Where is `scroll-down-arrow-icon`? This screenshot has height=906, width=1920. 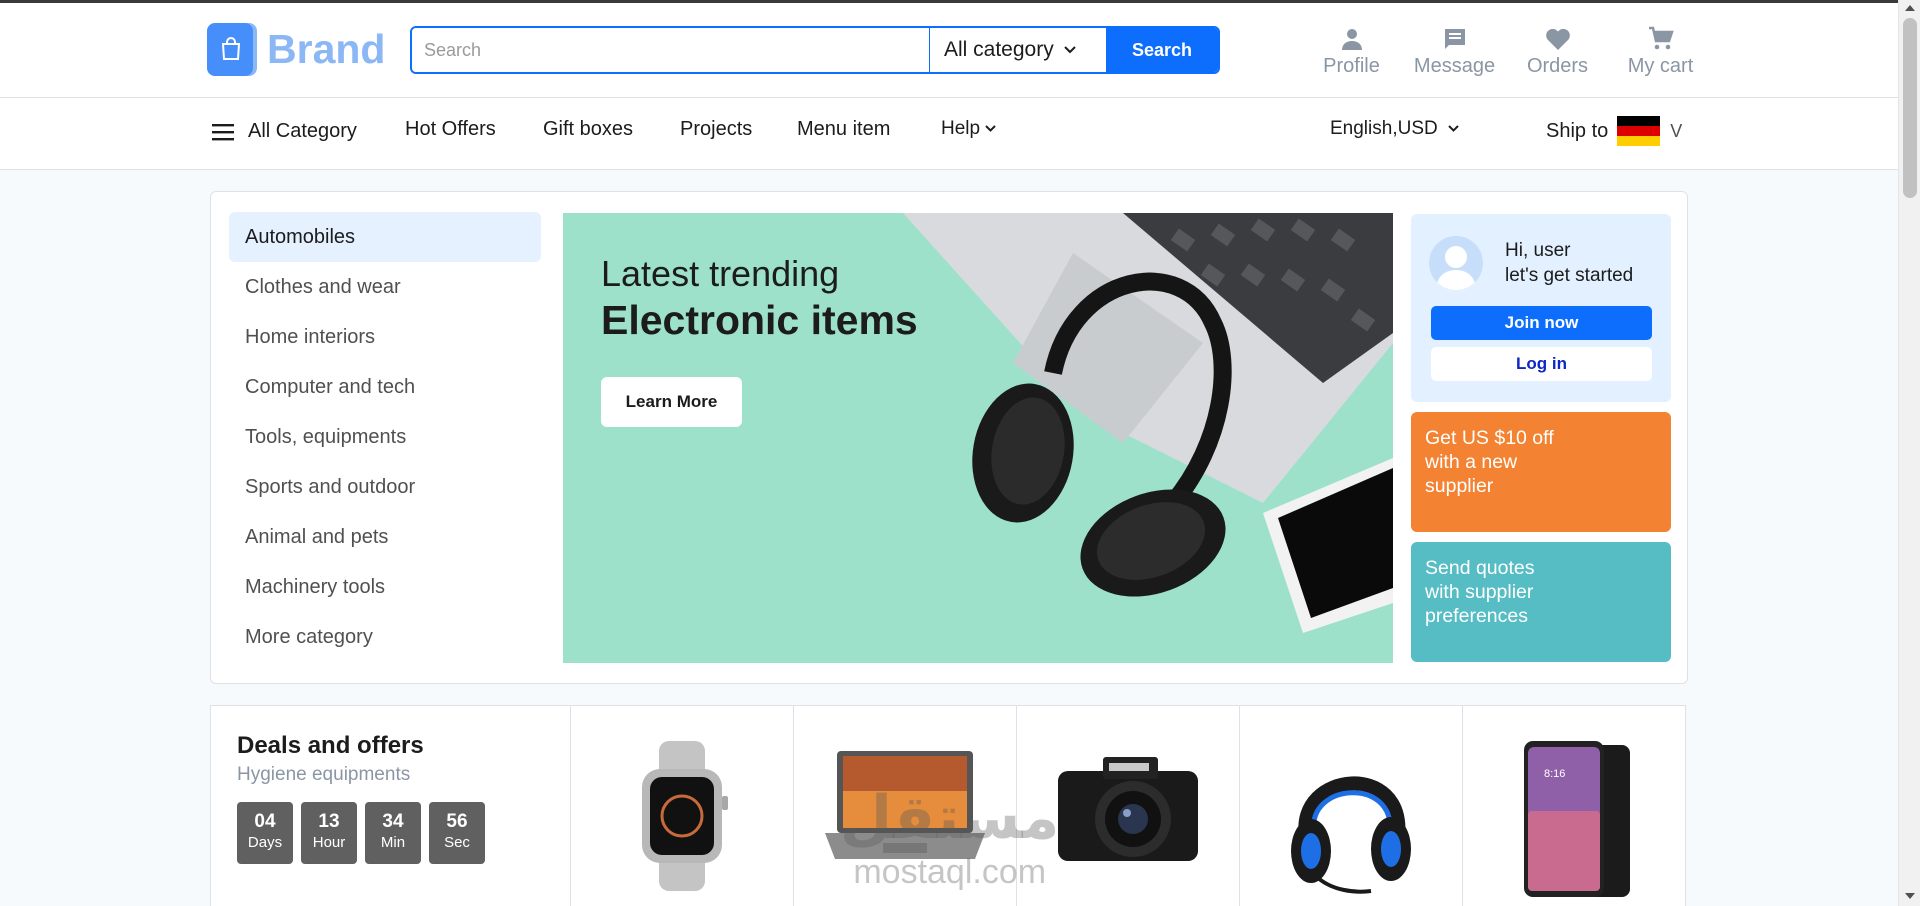
scroll-down-arrow-icon is located at coordinates (1910, 896).